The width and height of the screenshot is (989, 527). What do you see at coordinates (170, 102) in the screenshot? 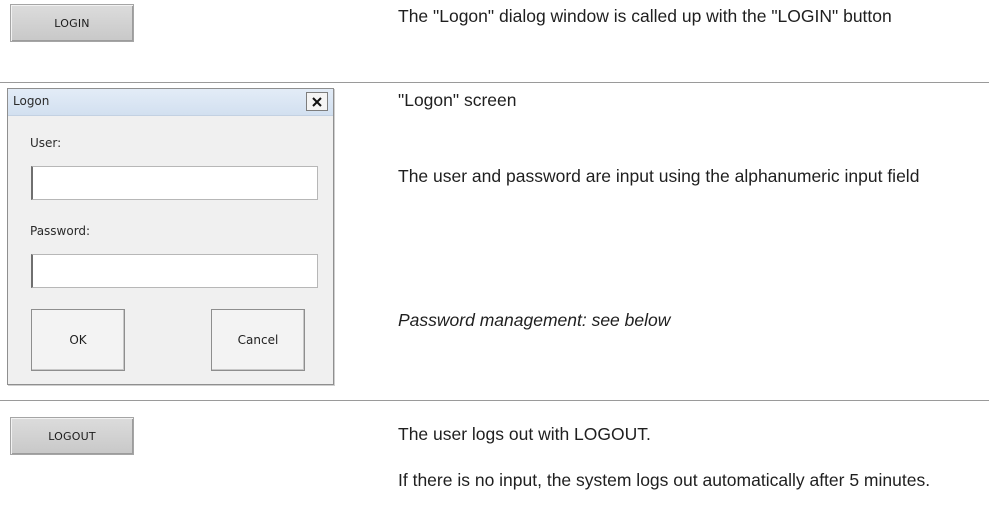
I see `dialog-titlebar: Logon` at bounding box center [170, 102].